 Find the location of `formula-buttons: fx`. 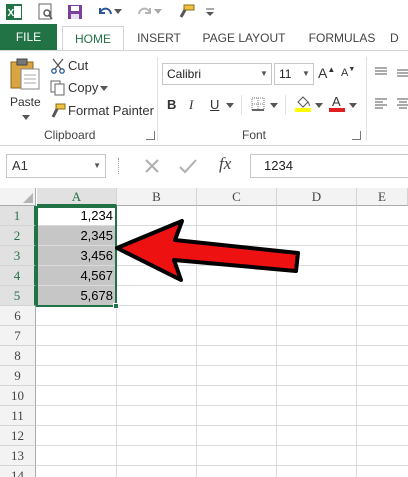

formula-buttons: fx is located at coordinates (191, 166).